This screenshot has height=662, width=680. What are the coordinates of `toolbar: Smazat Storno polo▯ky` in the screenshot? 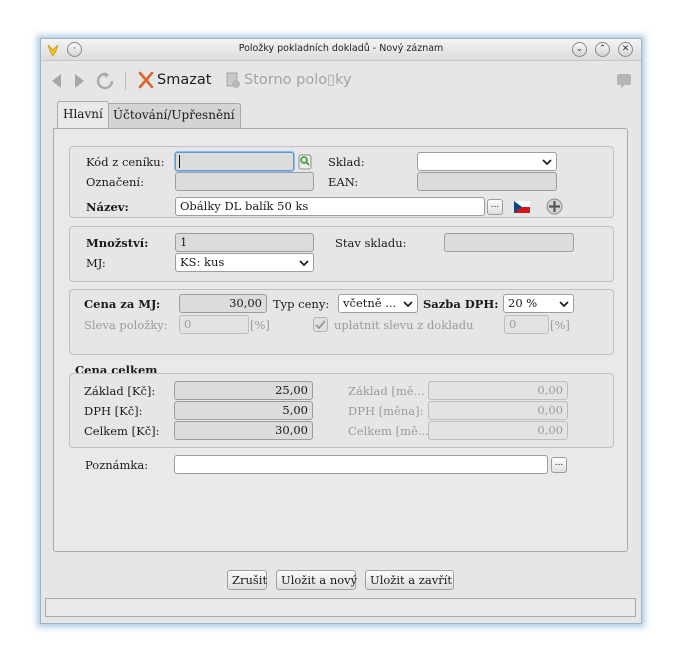 It's located at (341, 80).